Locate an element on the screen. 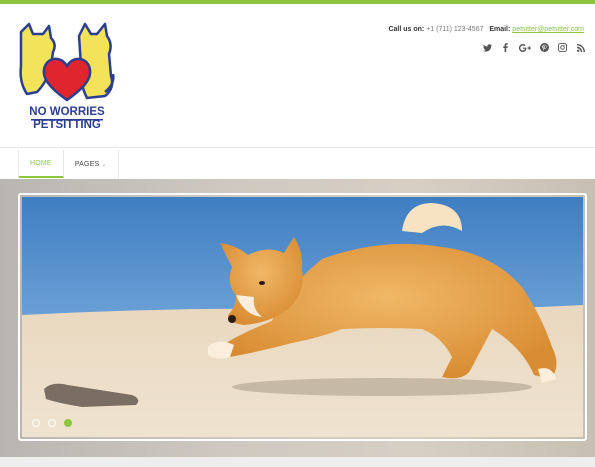 Image resolution: width=595 pixels, height=467 pixels. main-navigation: HOME PAGES ⌄ is located at coordinates (68, 164).